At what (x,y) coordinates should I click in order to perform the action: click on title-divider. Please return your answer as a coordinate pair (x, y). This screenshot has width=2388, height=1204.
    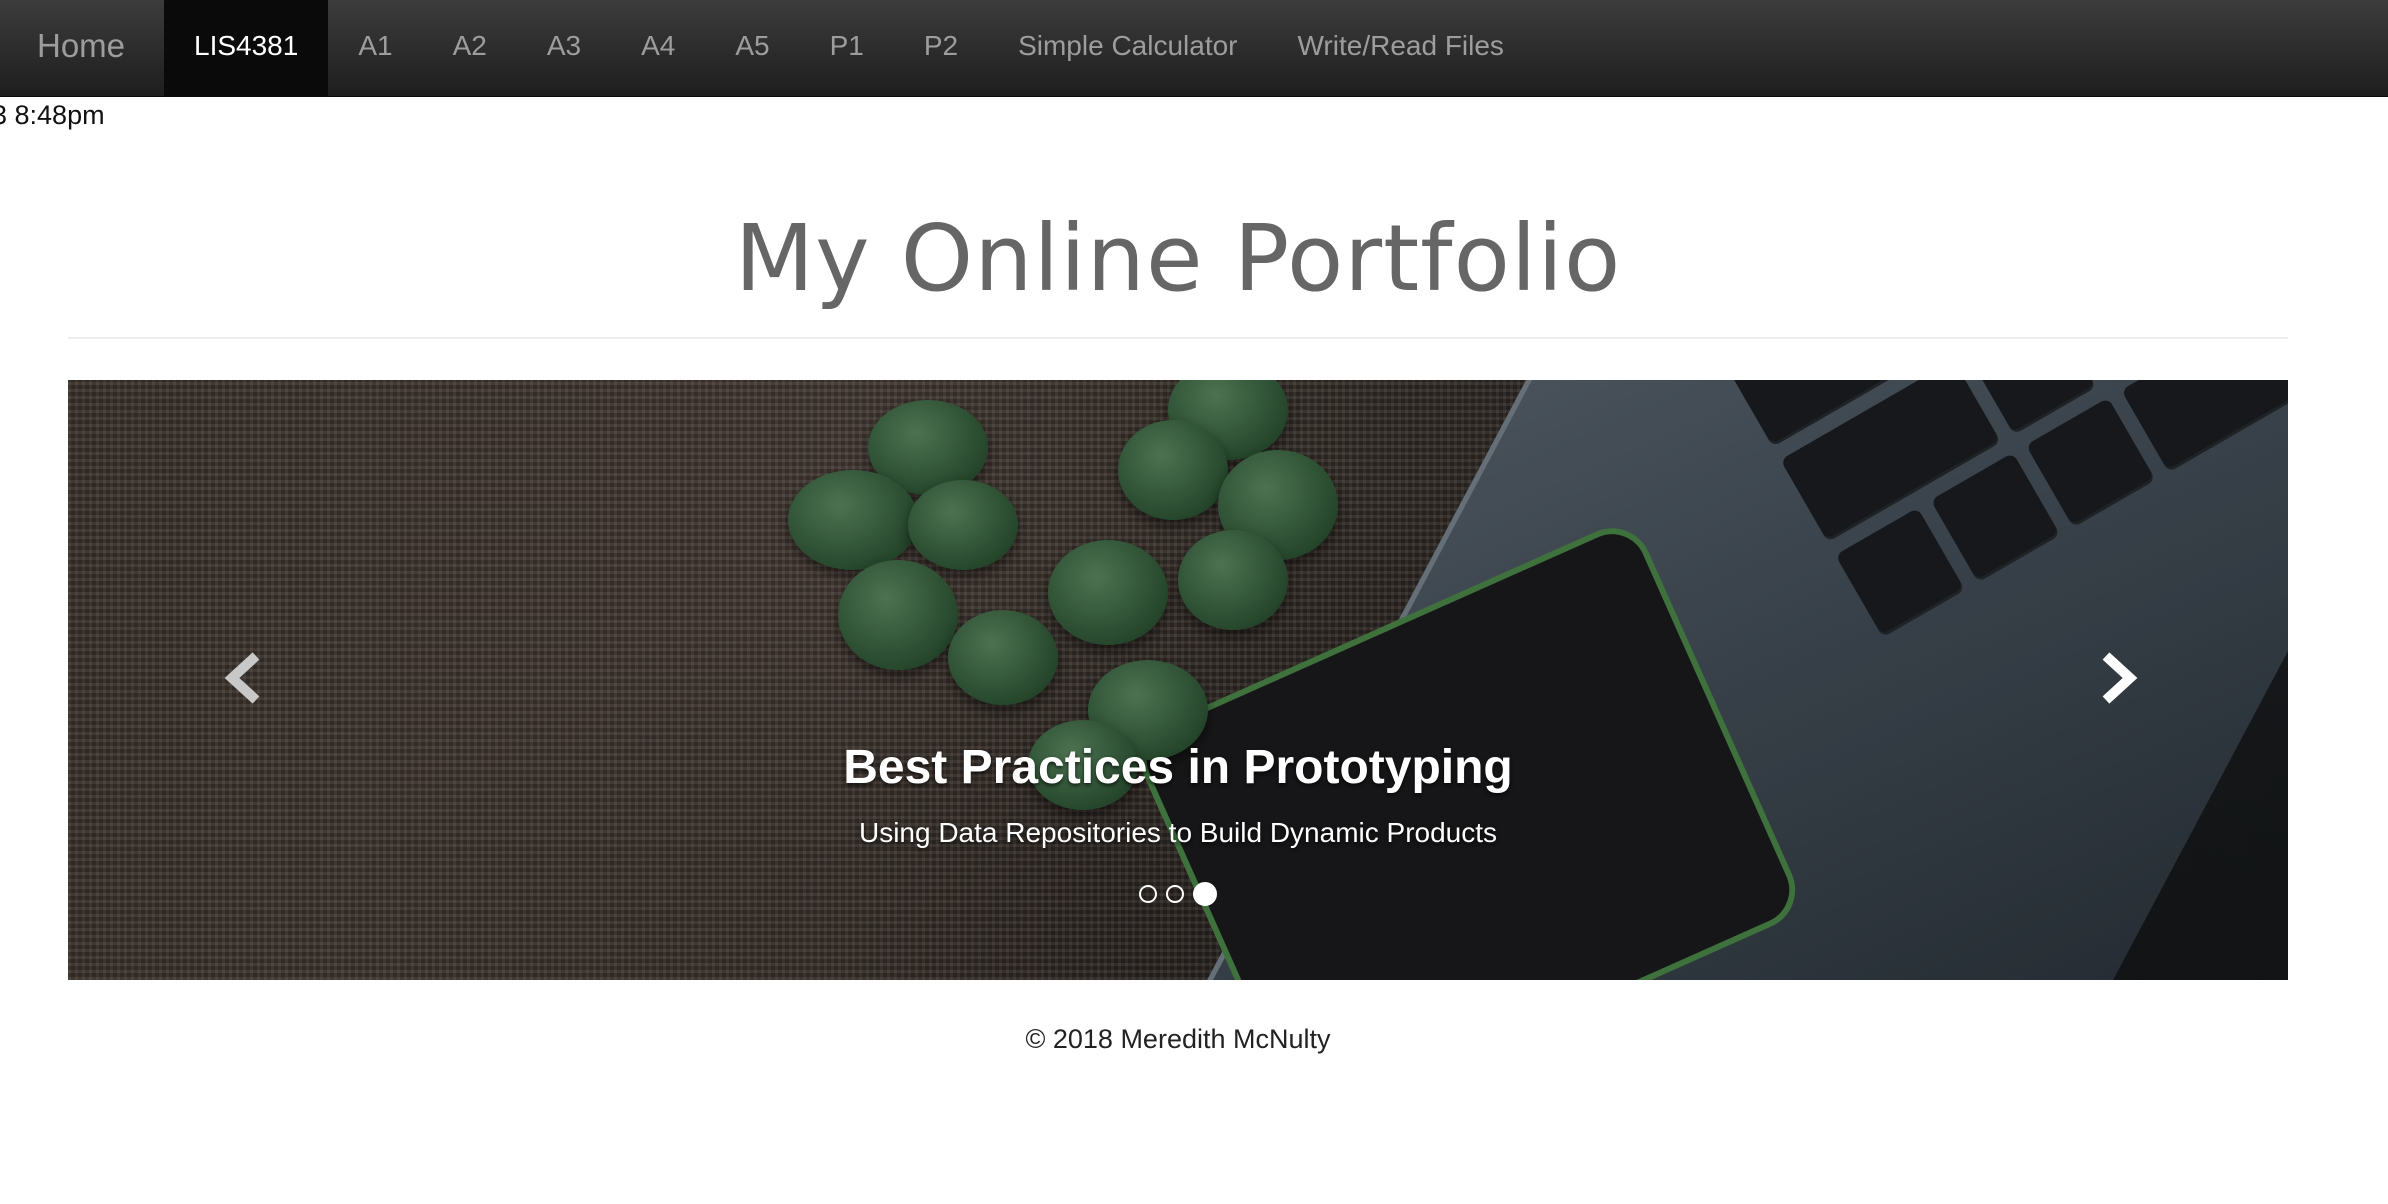
    Looking at the image, I should click on (1178, 338).